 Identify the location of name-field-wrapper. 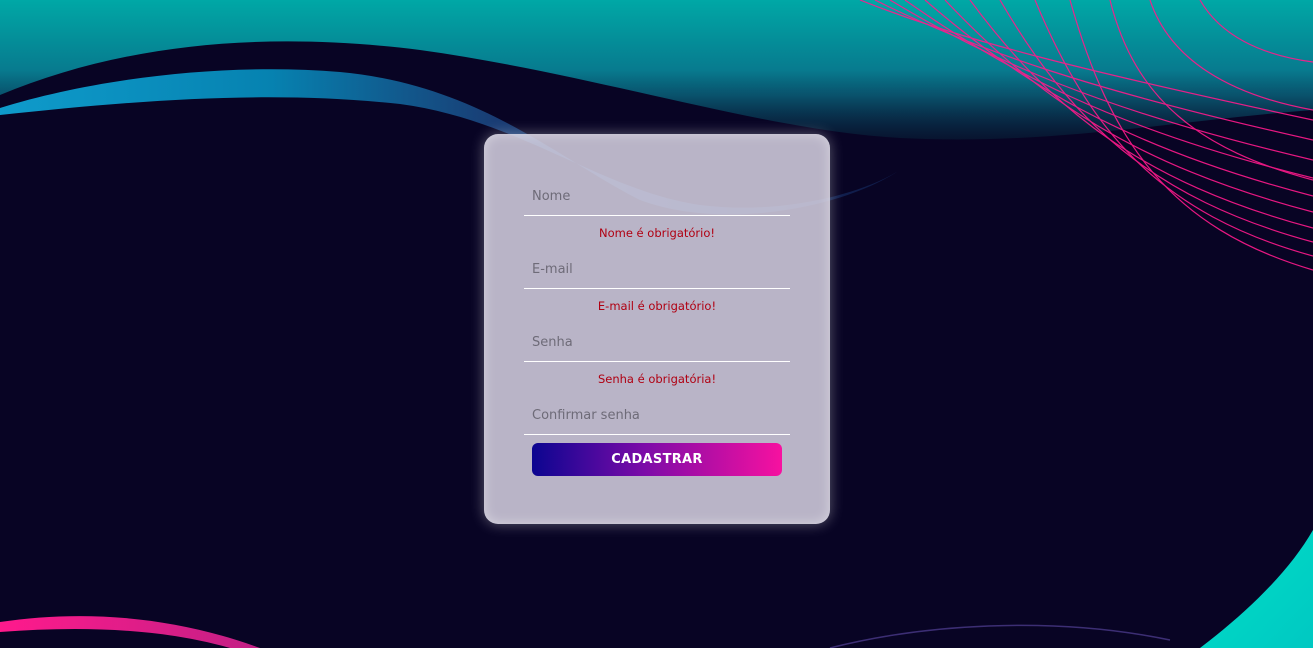
(657, 197).